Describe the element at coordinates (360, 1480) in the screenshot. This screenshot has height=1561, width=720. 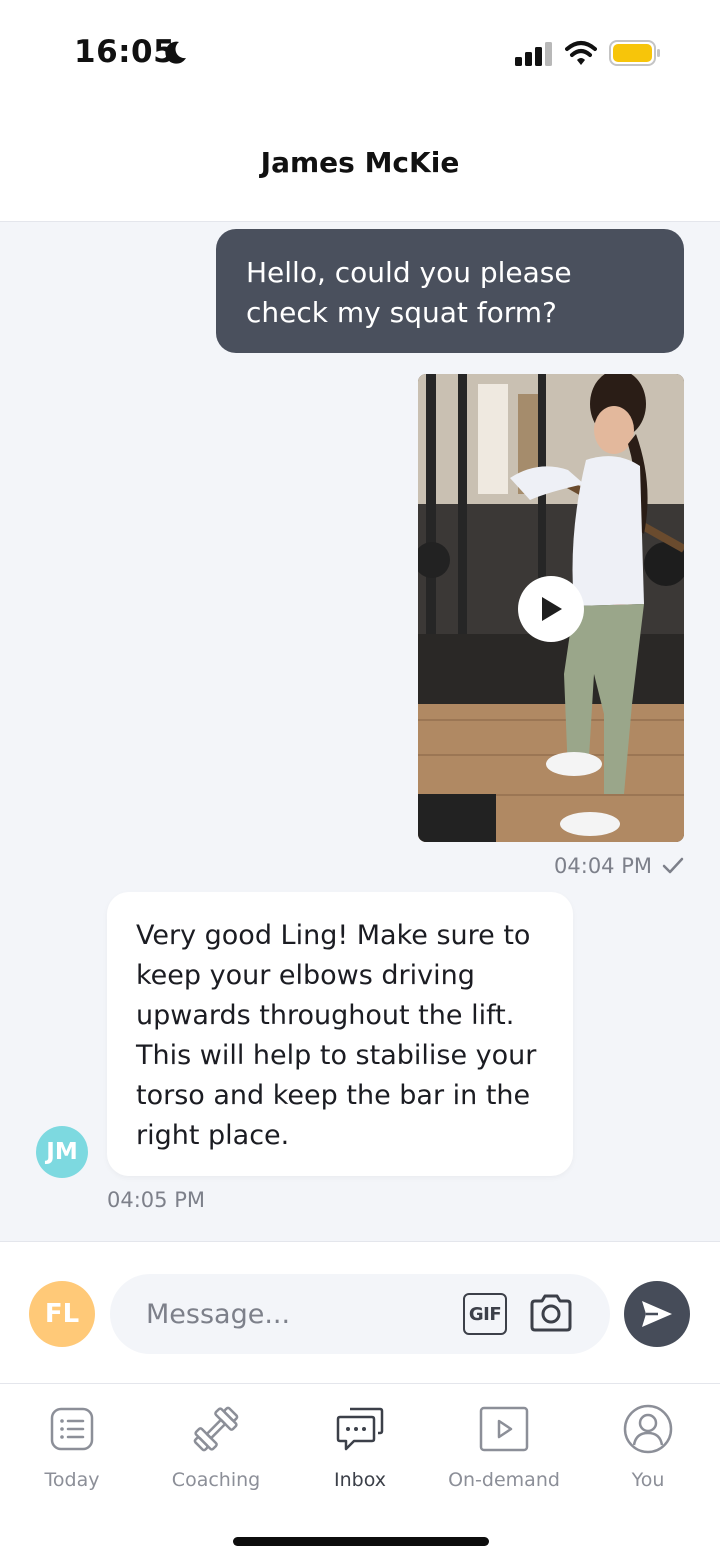
I see `nav-label: Inbox` at that location.